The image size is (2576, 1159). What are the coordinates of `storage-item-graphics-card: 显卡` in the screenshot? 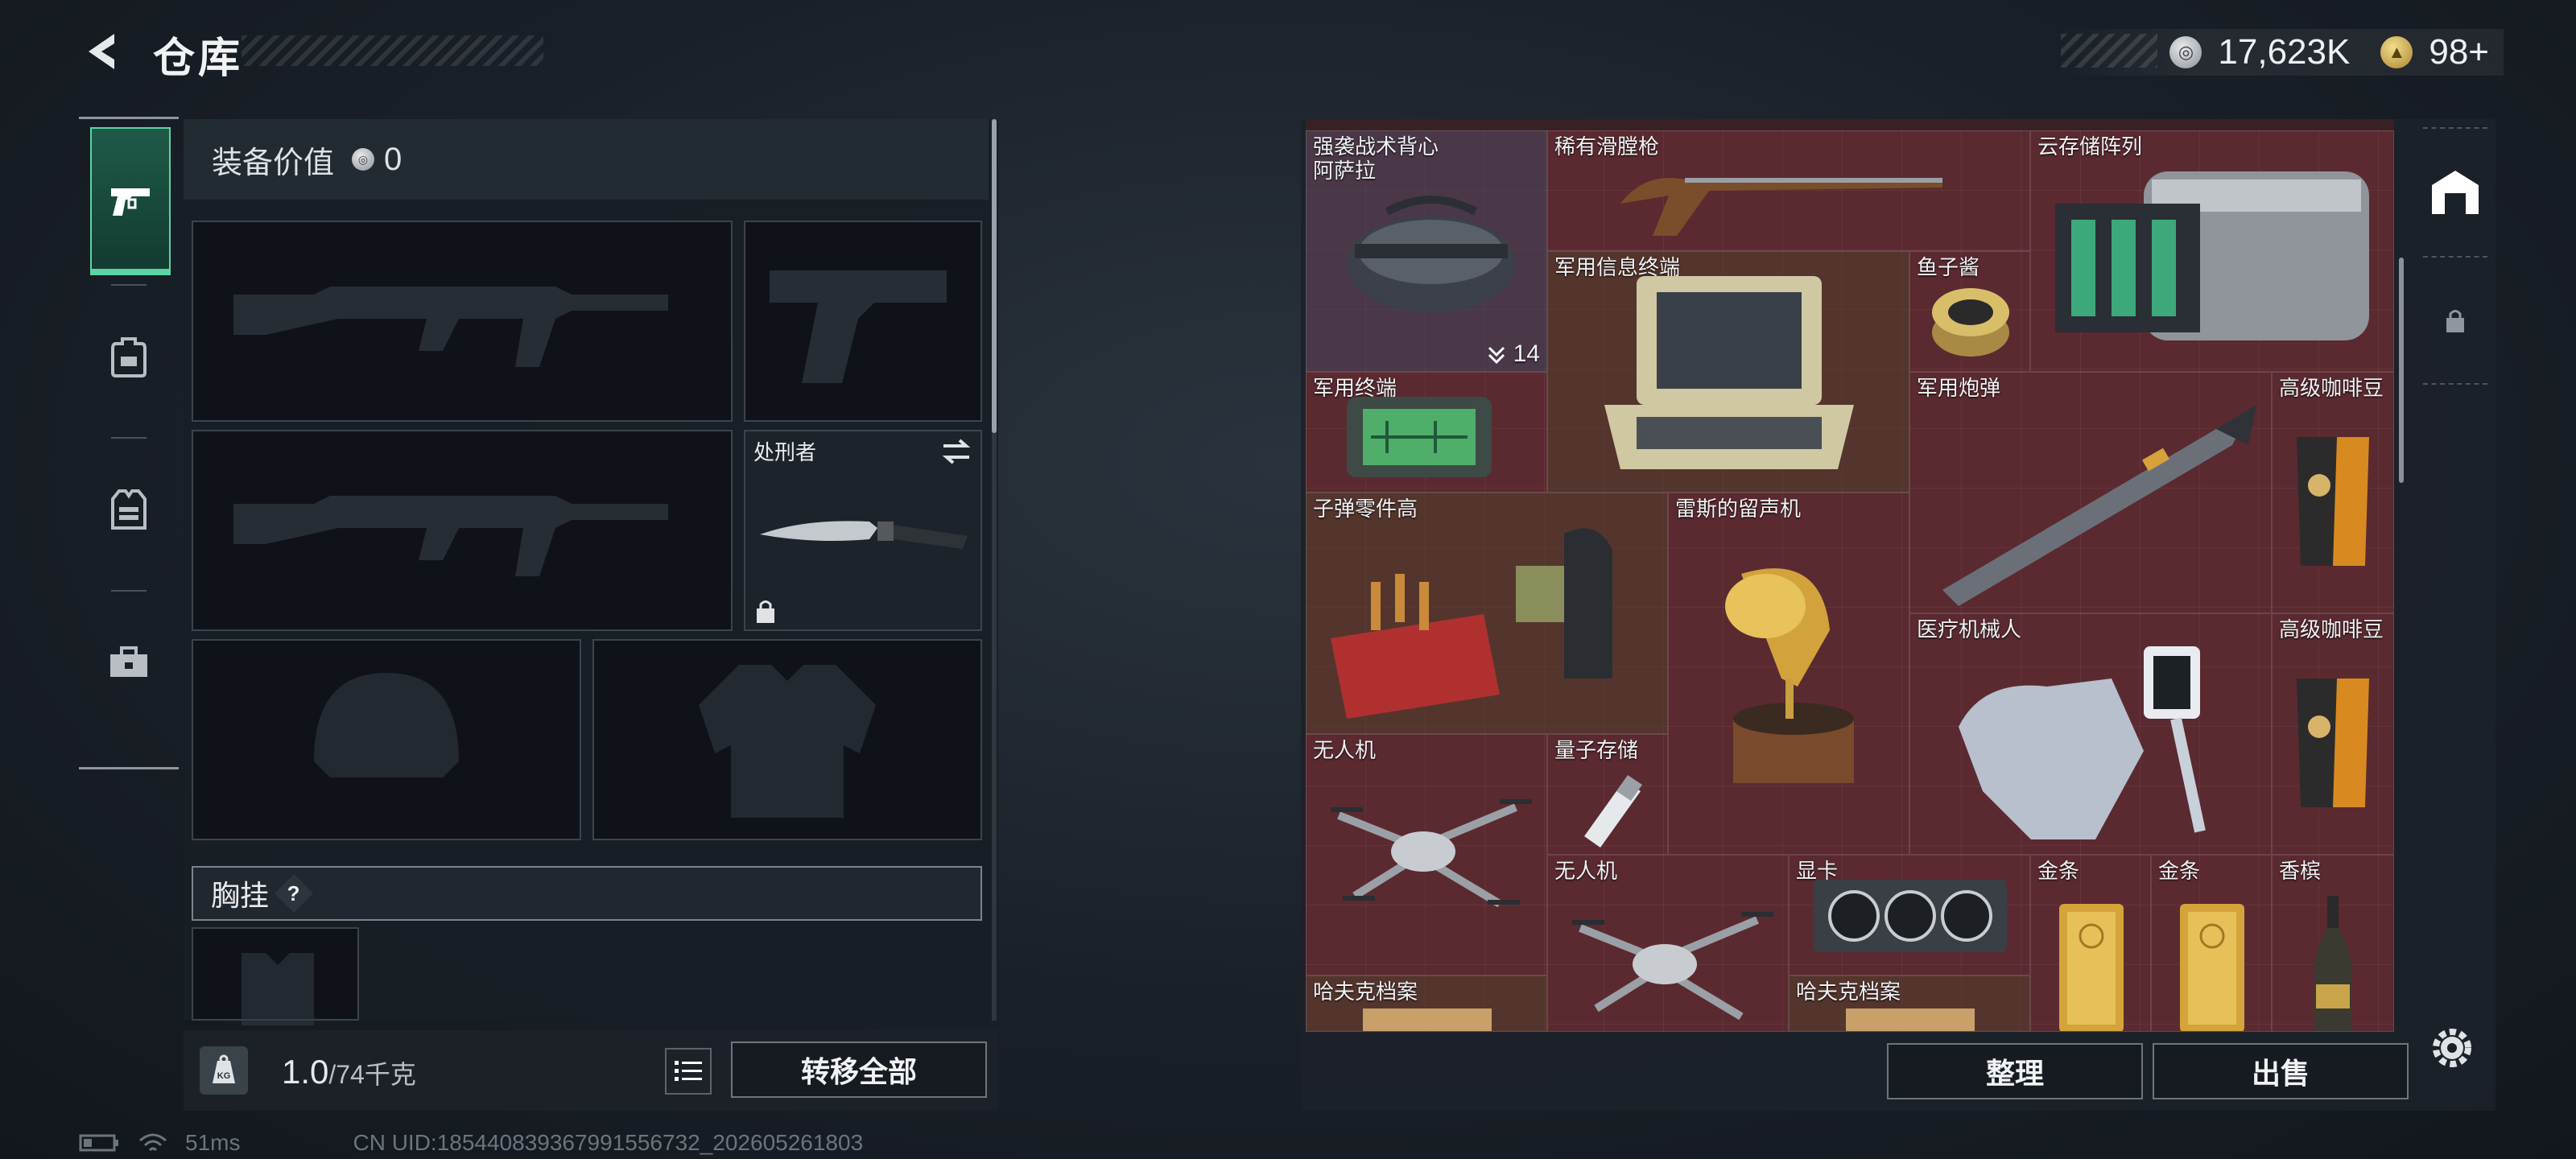 It's located at (1909, 915).